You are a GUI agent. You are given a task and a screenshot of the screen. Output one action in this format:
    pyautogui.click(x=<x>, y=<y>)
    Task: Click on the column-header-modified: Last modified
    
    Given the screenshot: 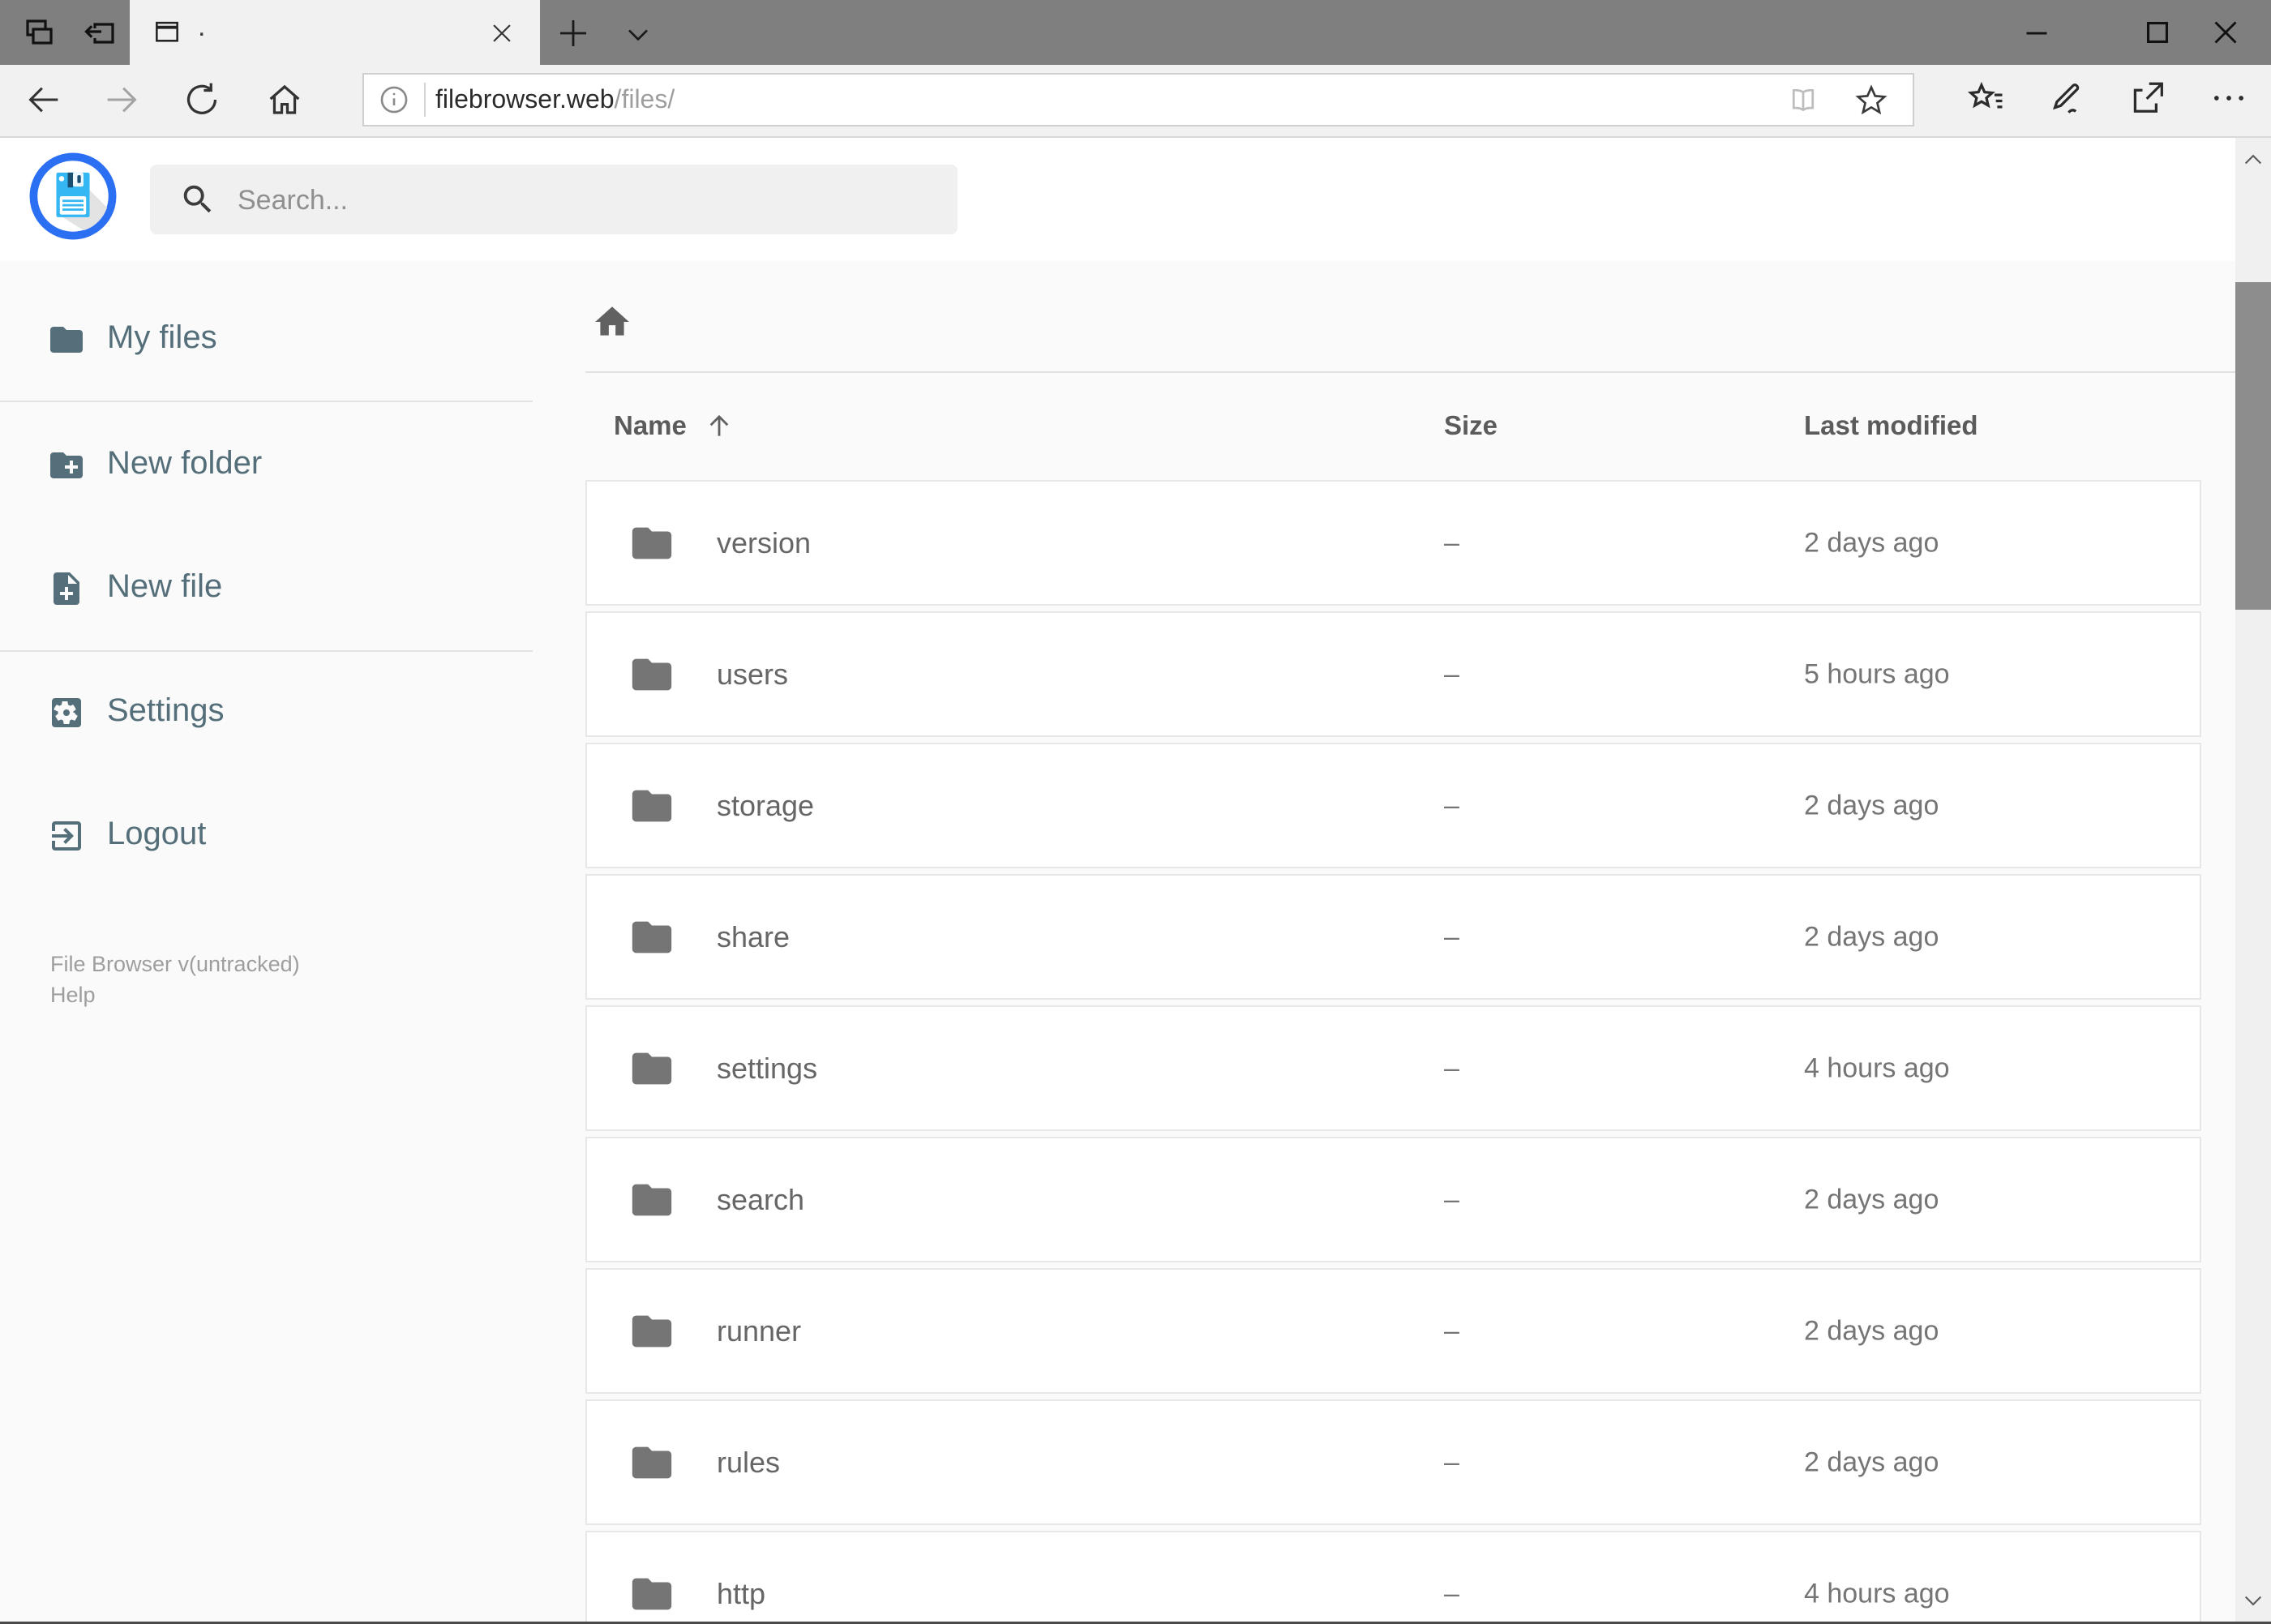 What is the action you would take?
    pyautogui.click(x=1891, y=425)
    